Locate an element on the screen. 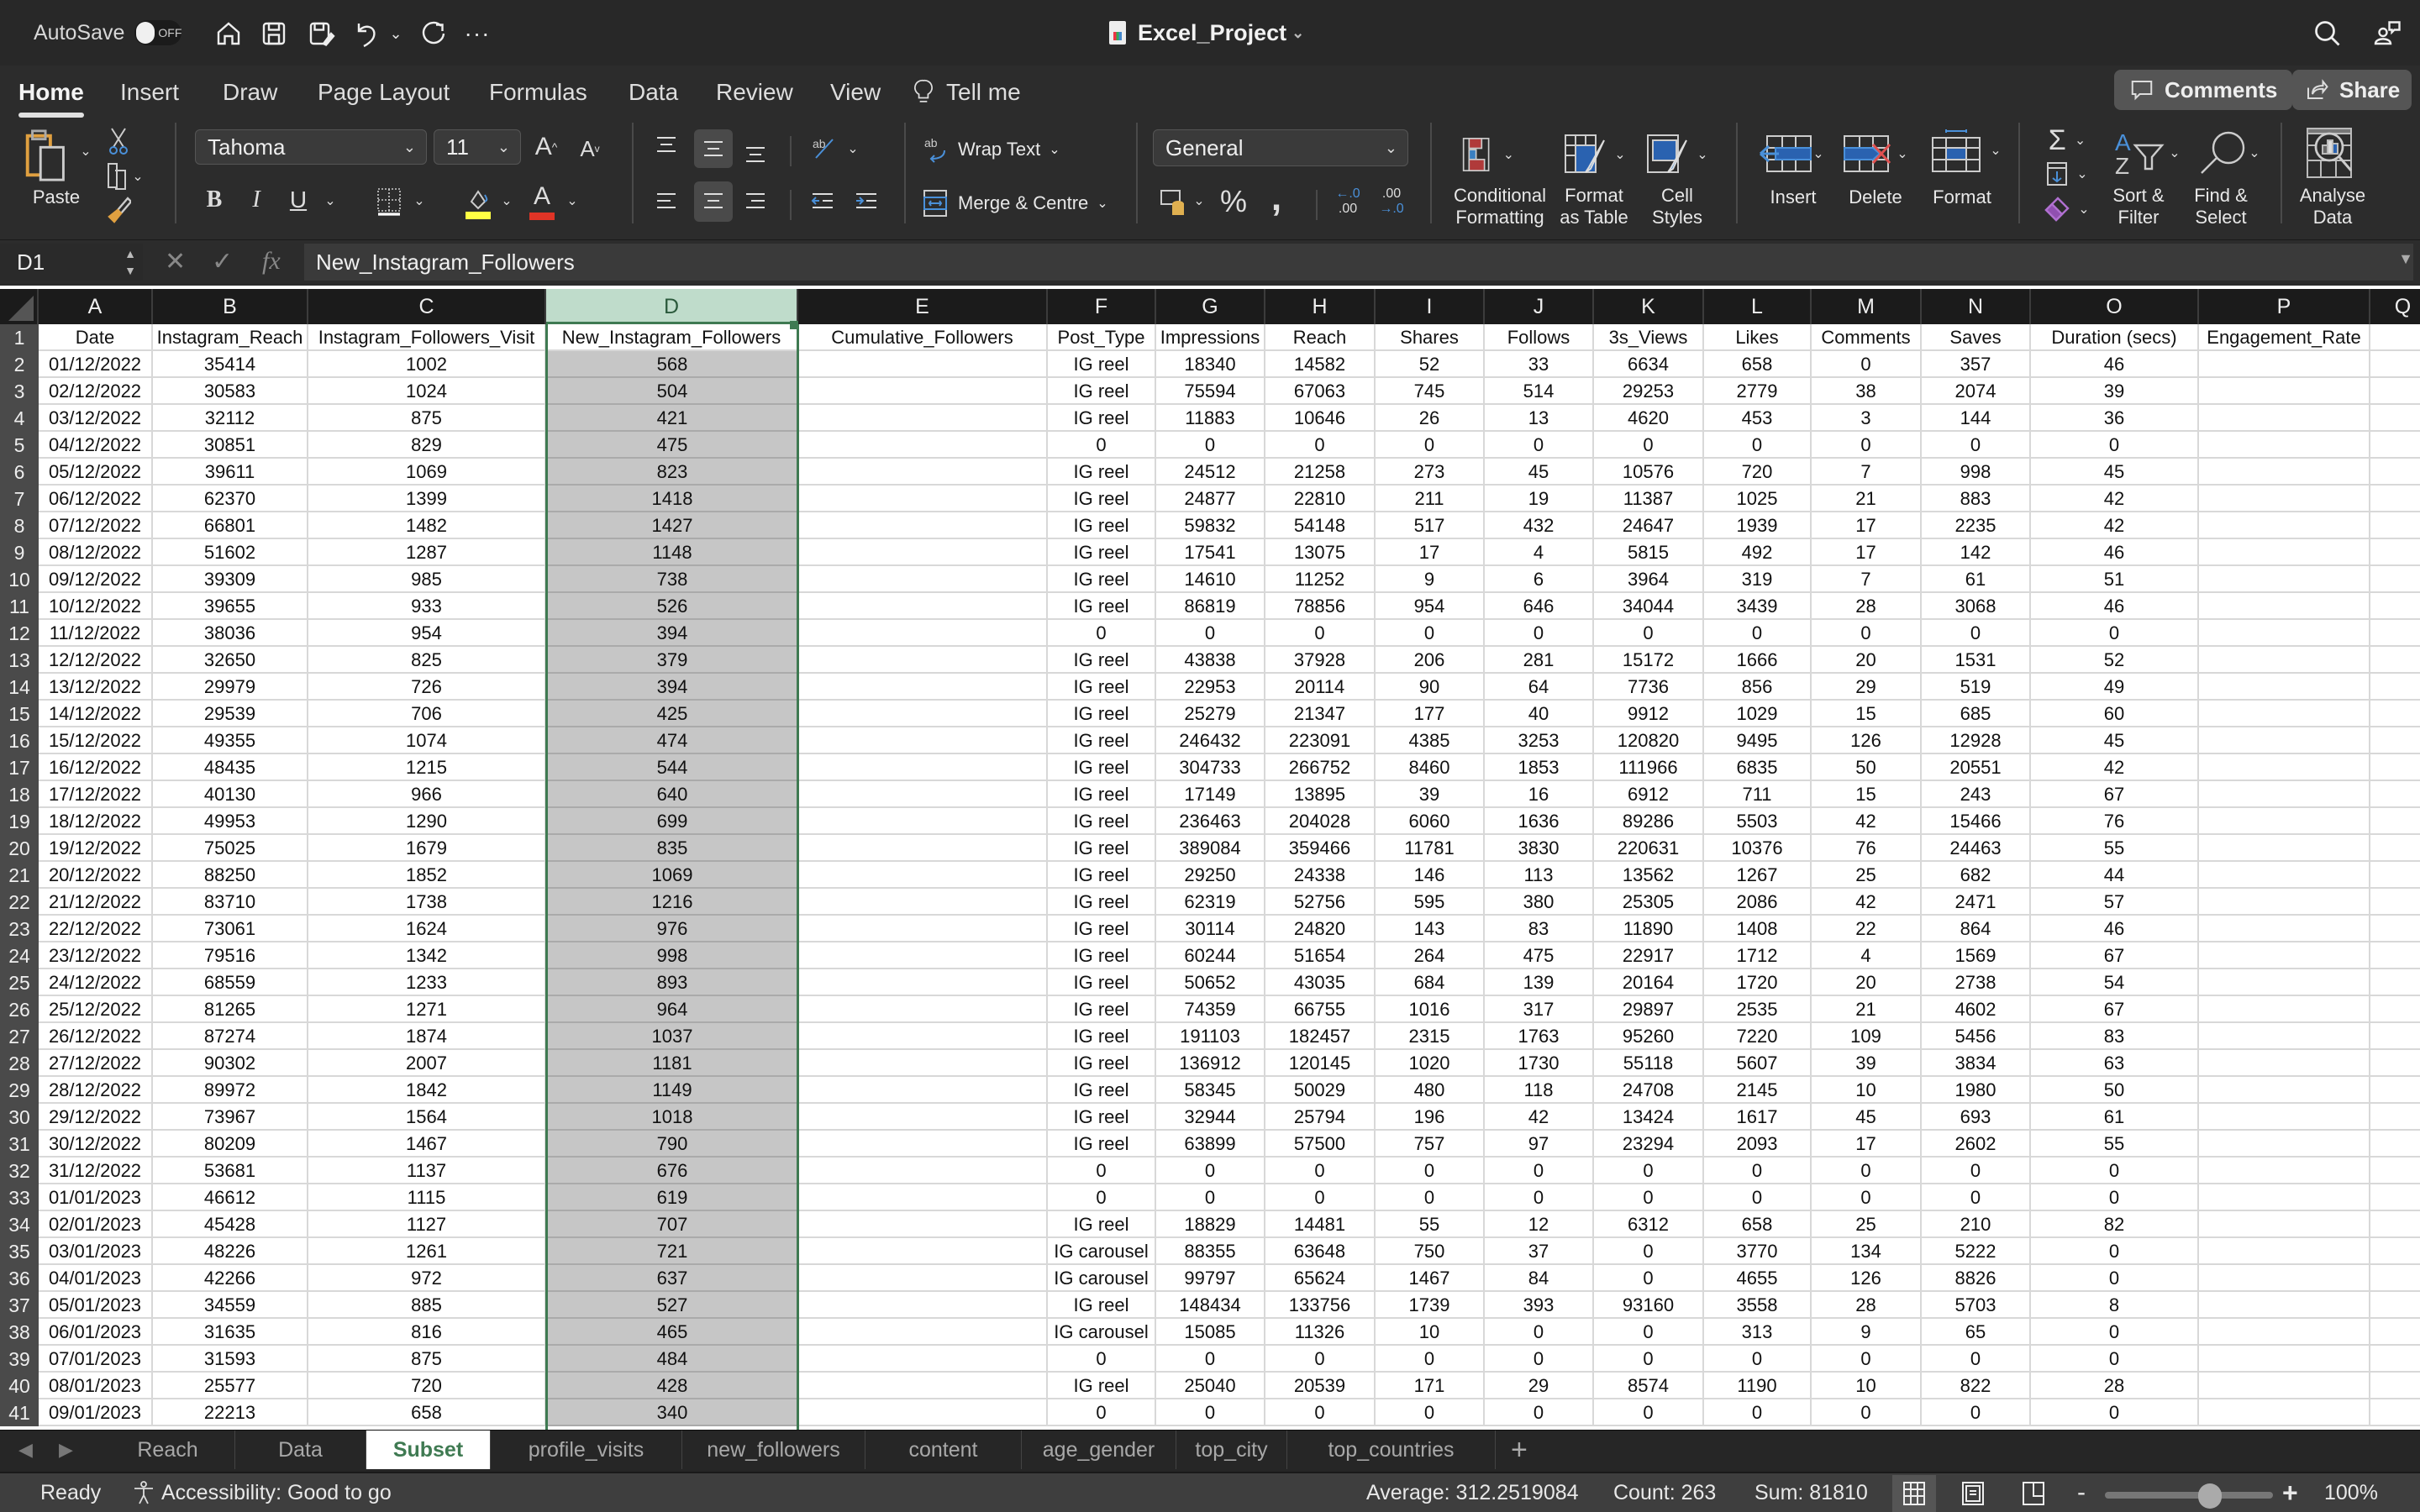 The image size is (2420, 1512). cell: 380 is located at coordinates (1539, 902).